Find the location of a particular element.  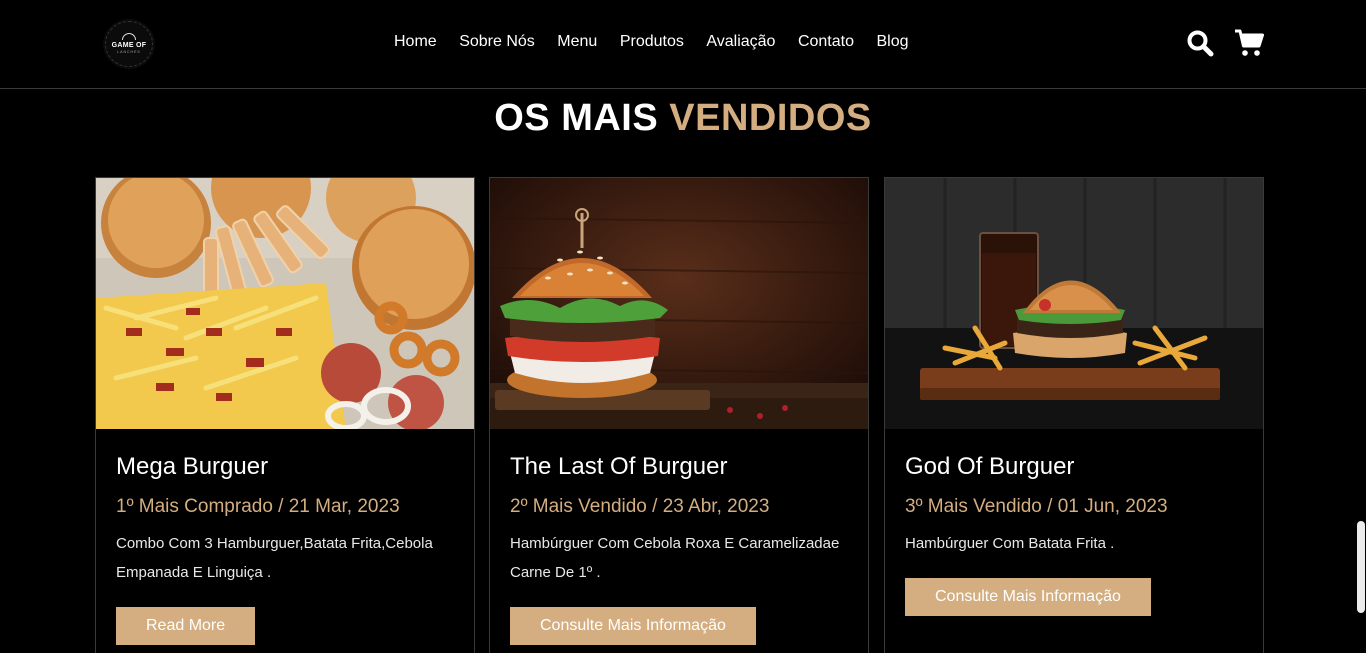

product-image-mega-burguer is located at coordinates (285, 303).